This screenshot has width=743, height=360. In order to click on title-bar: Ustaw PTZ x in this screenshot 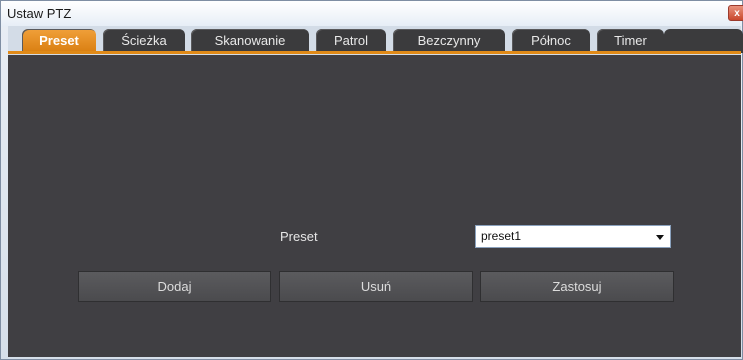, I will do `click(372, 14)`.